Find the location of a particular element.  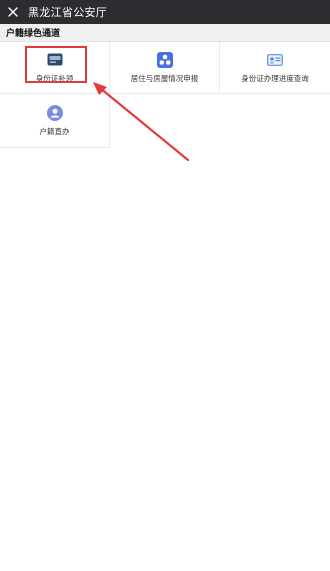

id-card-icon is located at coordinates (55, 60).